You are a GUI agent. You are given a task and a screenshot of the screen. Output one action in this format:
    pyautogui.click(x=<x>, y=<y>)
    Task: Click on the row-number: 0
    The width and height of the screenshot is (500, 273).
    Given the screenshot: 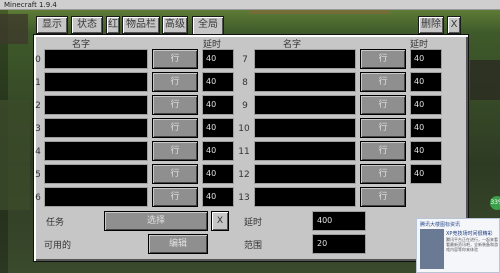 What is the action you would take?
    pyautogui.click(x=38, y=60)
    